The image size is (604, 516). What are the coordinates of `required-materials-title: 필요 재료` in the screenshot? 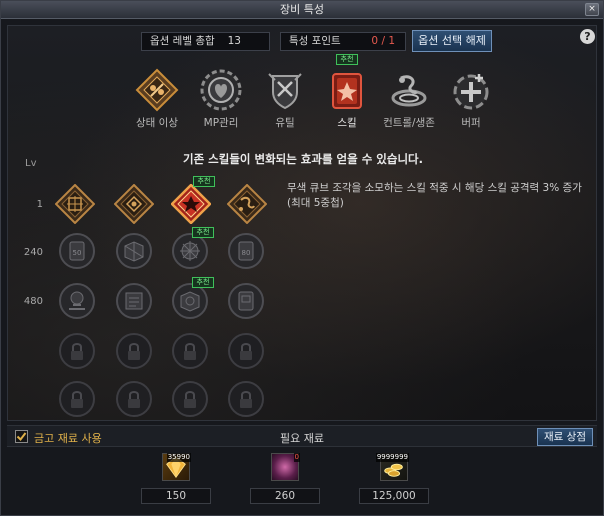 It's located at (302, 438).